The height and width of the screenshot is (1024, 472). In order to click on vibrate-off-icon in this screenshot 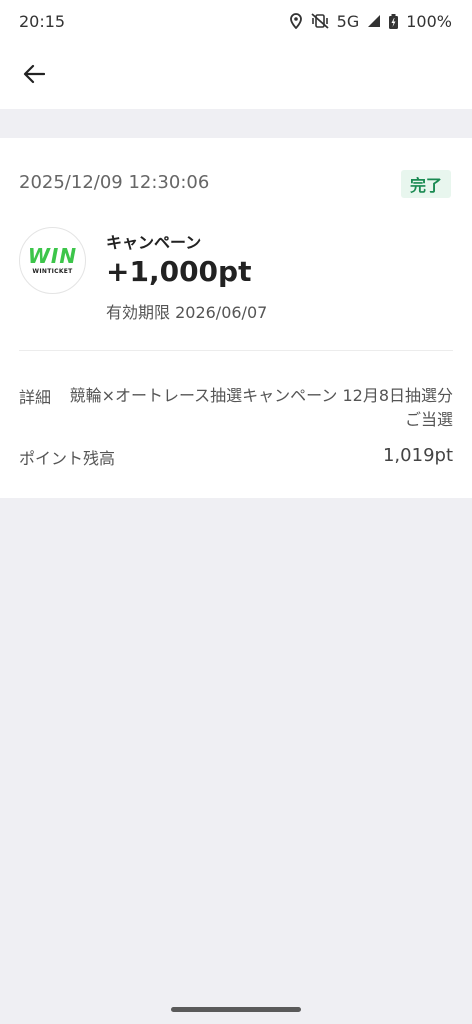, I will do `click(320, 21)`.